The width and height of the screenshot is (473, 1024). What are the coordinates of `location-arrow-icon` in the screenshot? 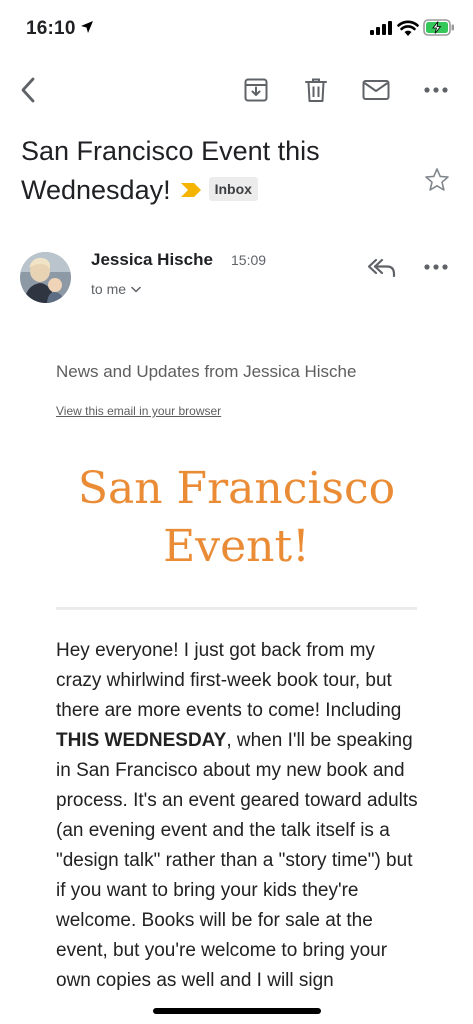 It's located at (87, 27).